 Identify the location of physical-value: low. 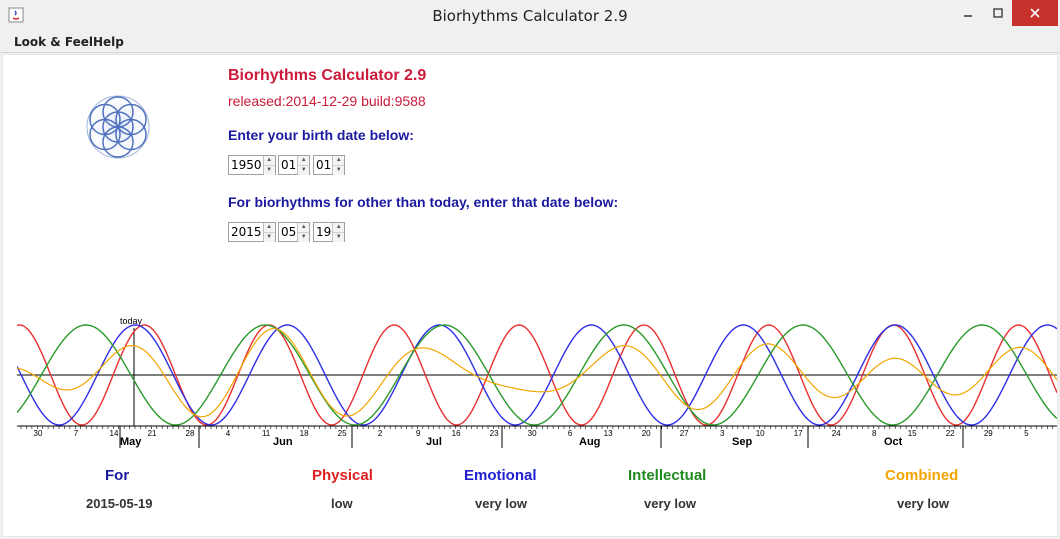
(342, 503).